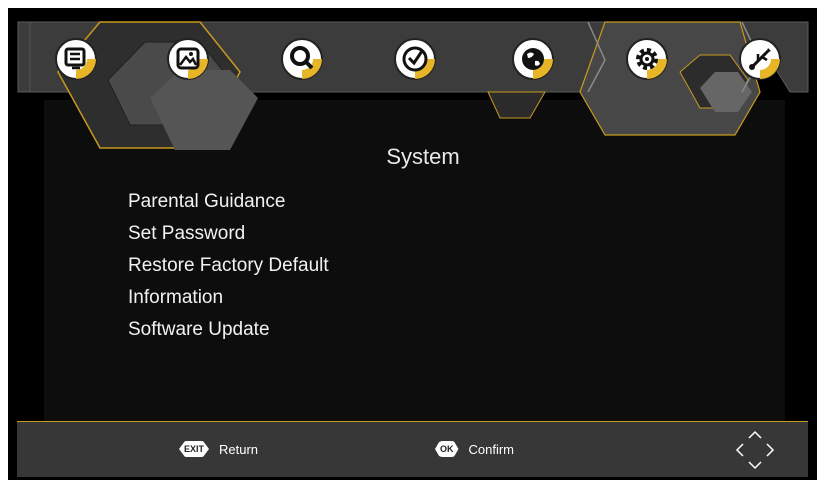  I want to click on tv-program-icon, so click(76, 59).